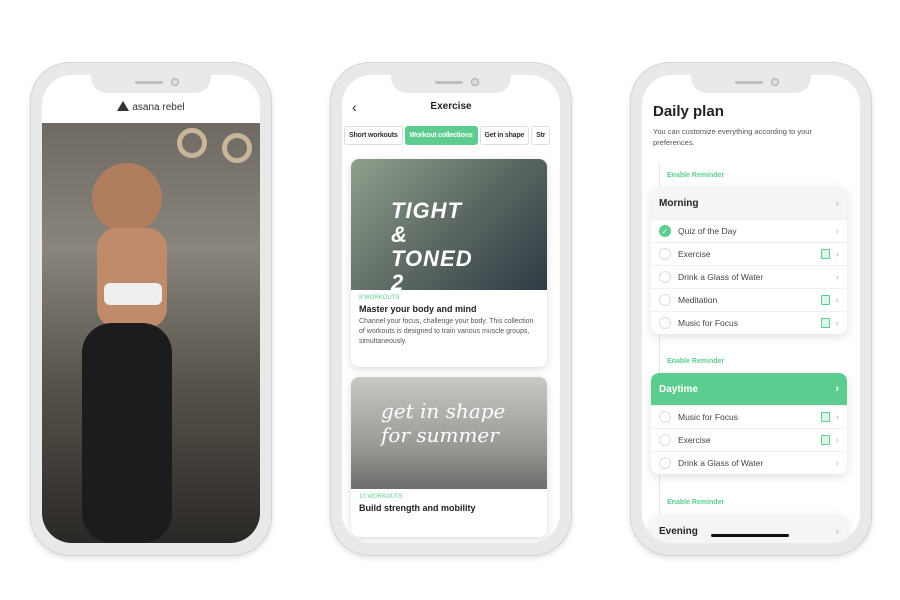 This screenshot has width=900, height=600. I want to click on section-header: Evening ›, so click(749, 529).